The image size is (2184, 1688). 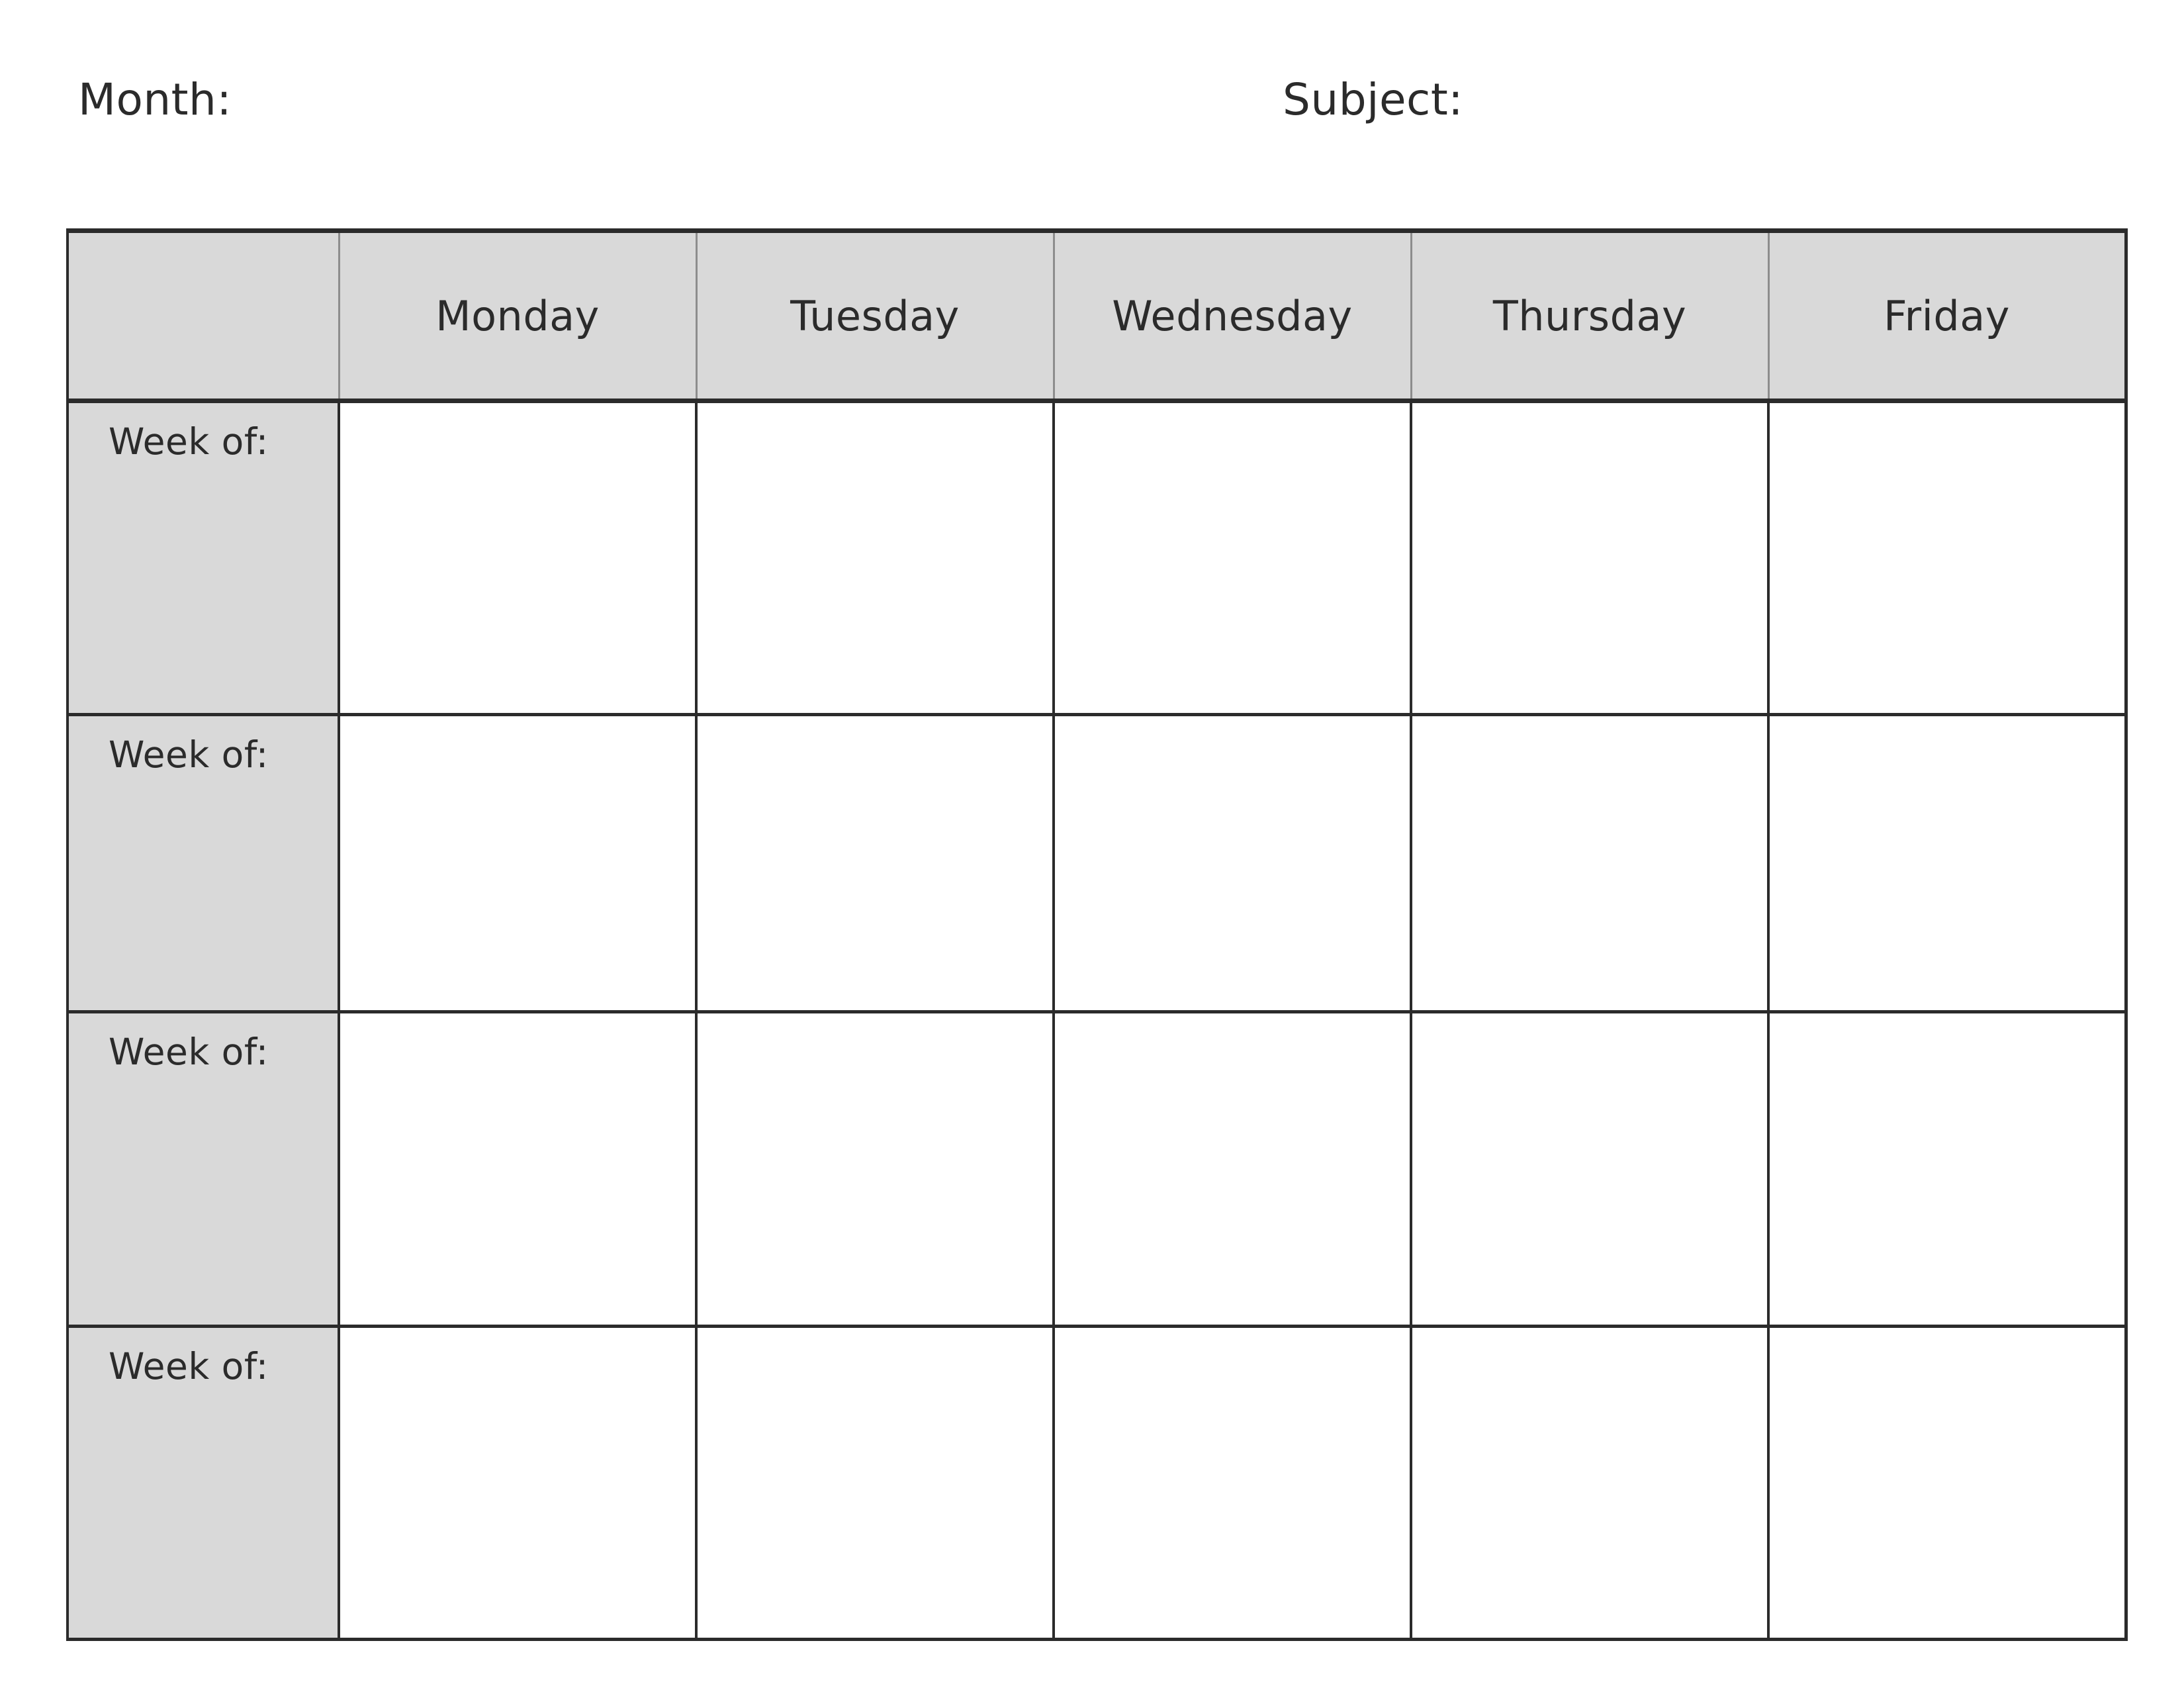 What do you see at coordinates (517, 558) in the screenshot?
I see `planner-cell-week1-monday` at bounding box center [517, 558].